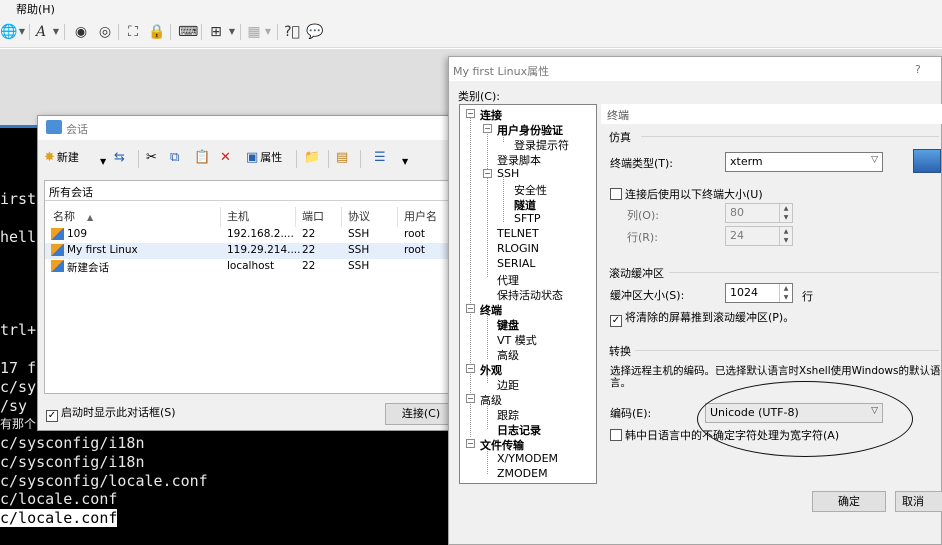 This screenshot has height=545, width=942. What do you see at coordinates (695, 69) in the screenshot?
I see `properties-titlebar: My first Linux属性 ?` at bounding box center [695, 69].